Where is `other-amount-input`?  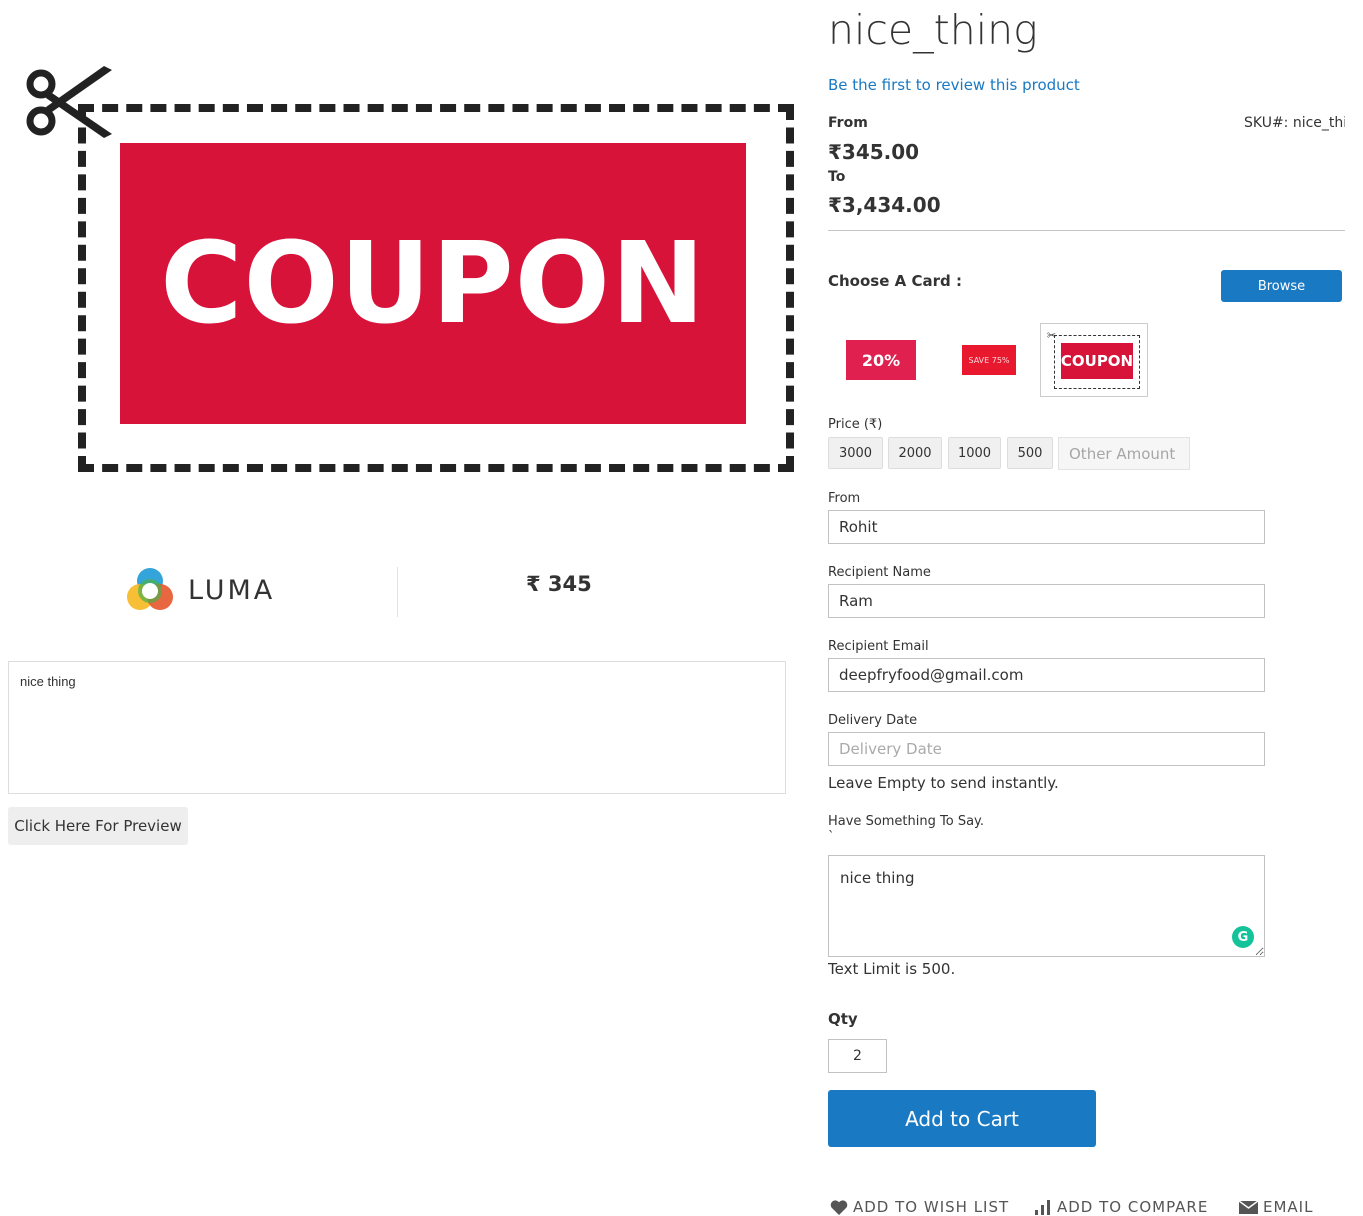
other-amount-input is located at coordinates (1124, 453).